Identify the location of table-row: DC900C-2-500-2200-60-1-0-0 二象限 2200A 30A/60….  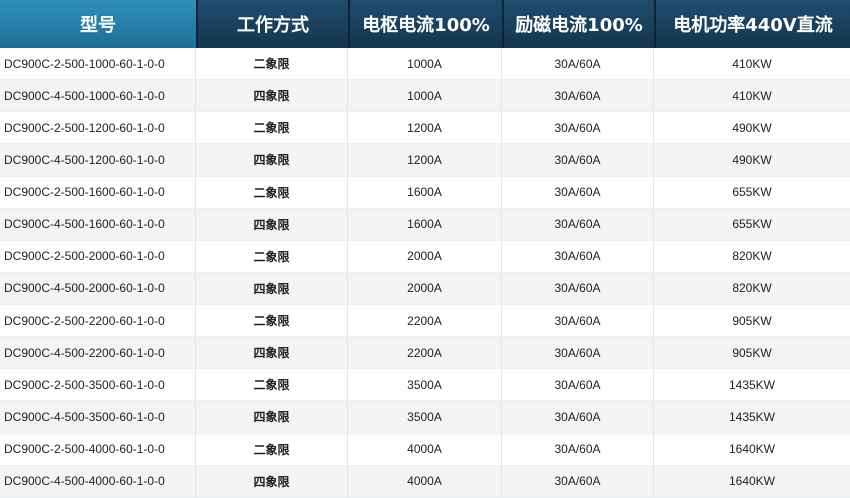
(425, 321).